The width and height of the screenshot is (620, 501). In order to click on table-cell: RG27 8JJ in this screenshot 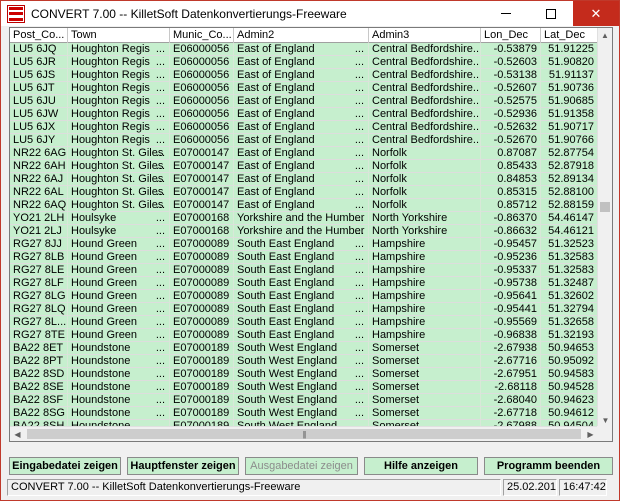, I will do `click(39, 244)`.